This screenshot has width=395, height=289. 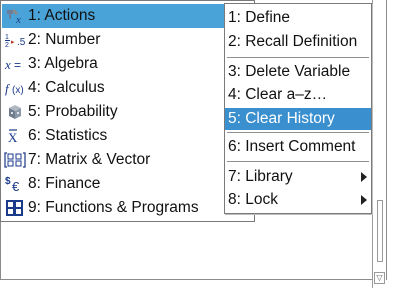 What do you see at coordinates (7, 37) in the screenshot?
I see `svg-text: 1` at bounding box center [7, 37].